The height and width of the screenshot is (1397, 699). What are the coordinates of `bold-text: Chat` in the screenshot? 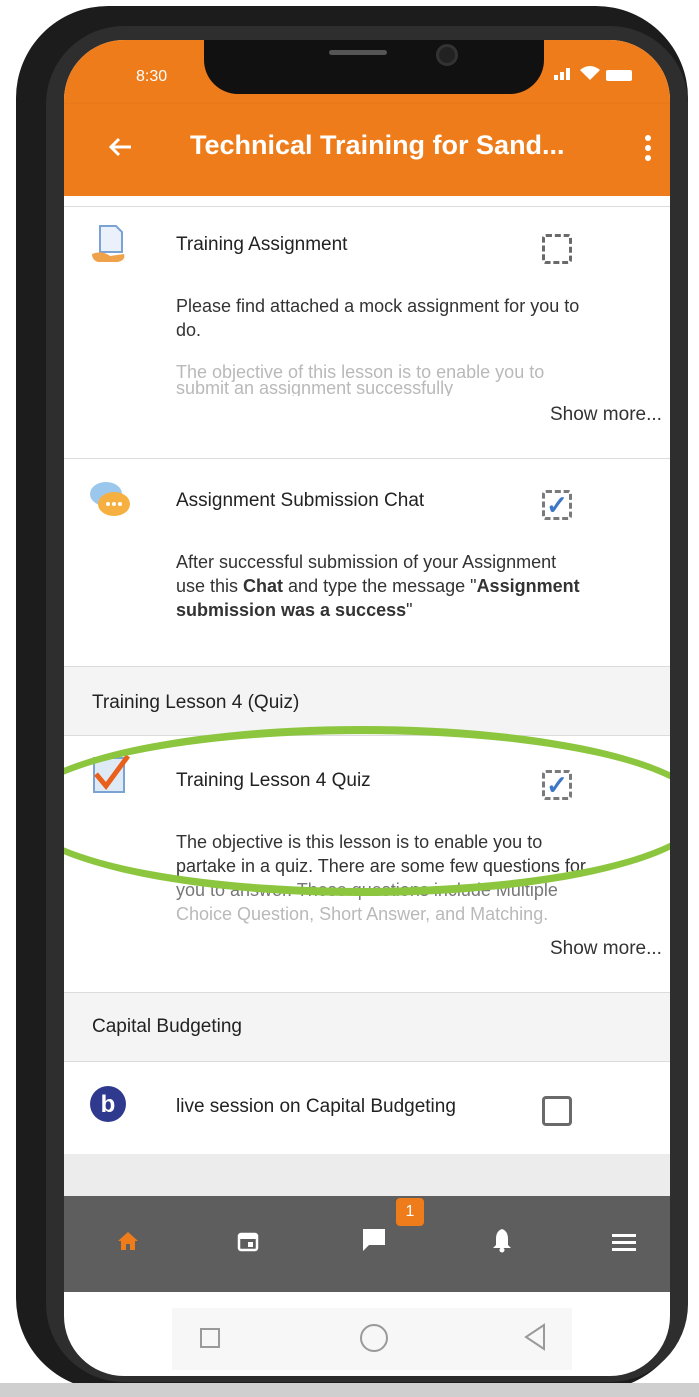 It's located at (263, 586).